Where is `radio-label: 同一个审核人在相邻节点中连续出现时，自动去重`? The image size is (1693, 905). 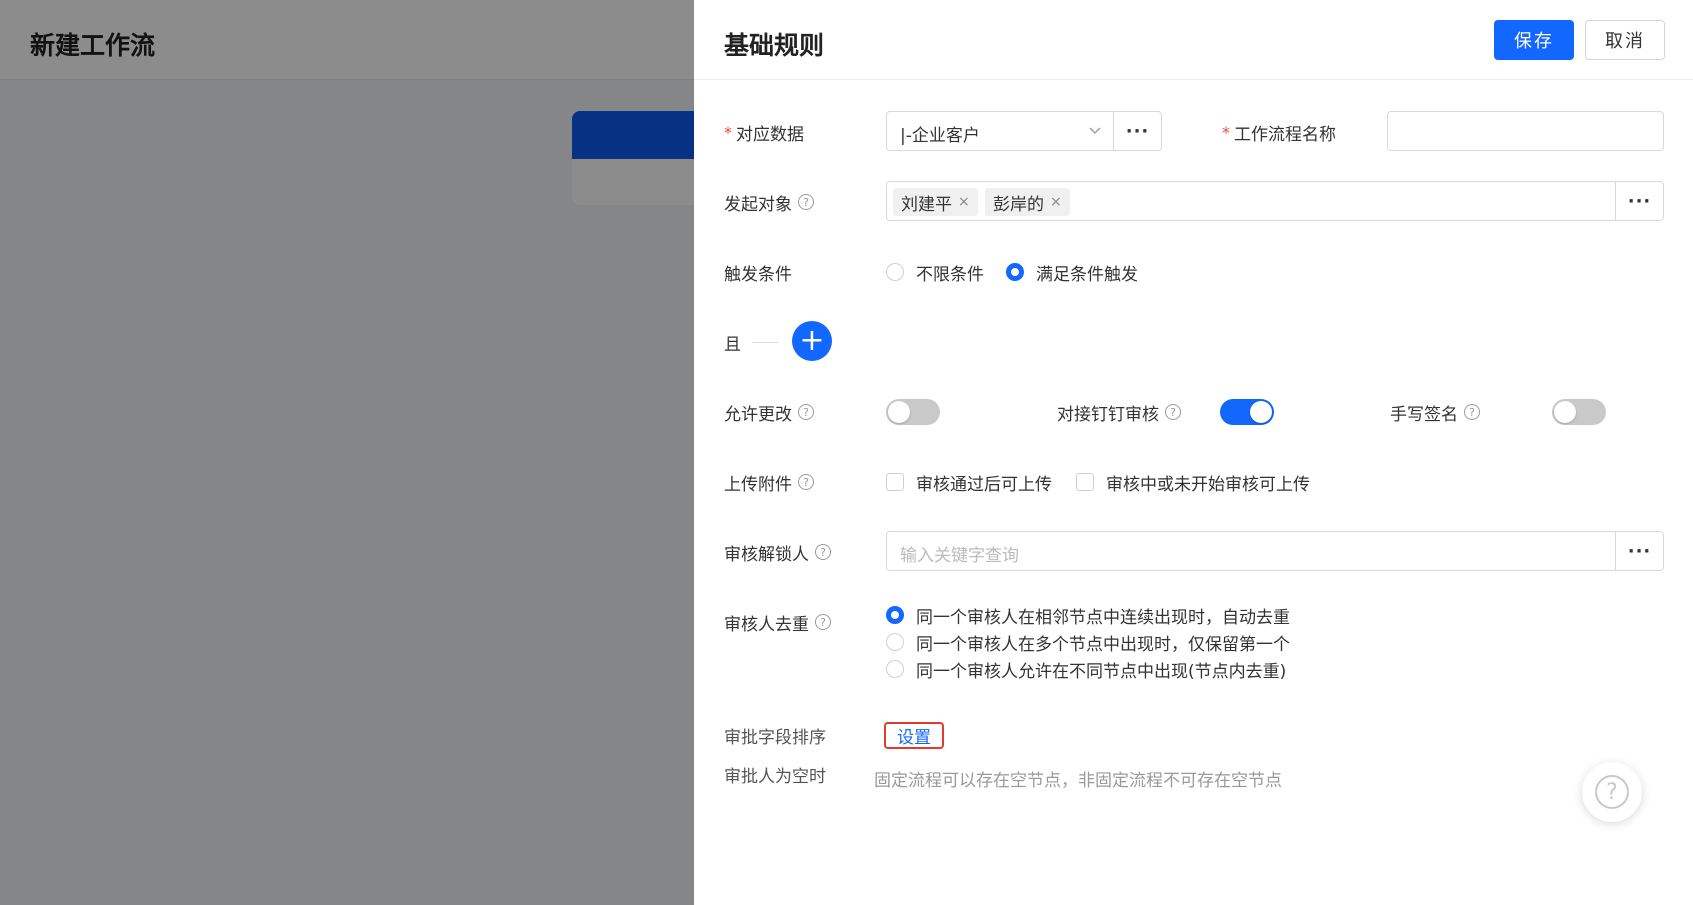 radio-label: 同一个审核人在相邻节点中连续出现时，自动去重 is located at coordinates (1103, 617).